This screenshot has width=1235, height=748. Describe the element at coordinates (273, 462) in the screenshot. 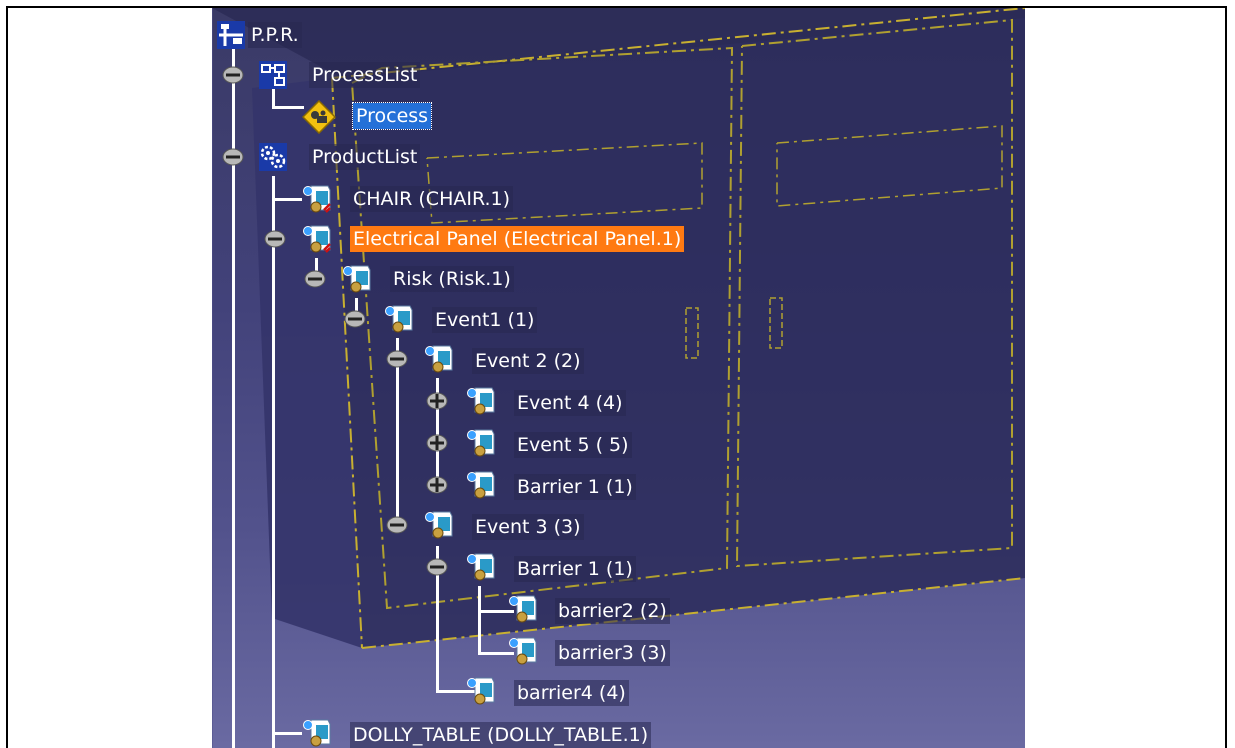

I see `tree-line-productlist` at that location.